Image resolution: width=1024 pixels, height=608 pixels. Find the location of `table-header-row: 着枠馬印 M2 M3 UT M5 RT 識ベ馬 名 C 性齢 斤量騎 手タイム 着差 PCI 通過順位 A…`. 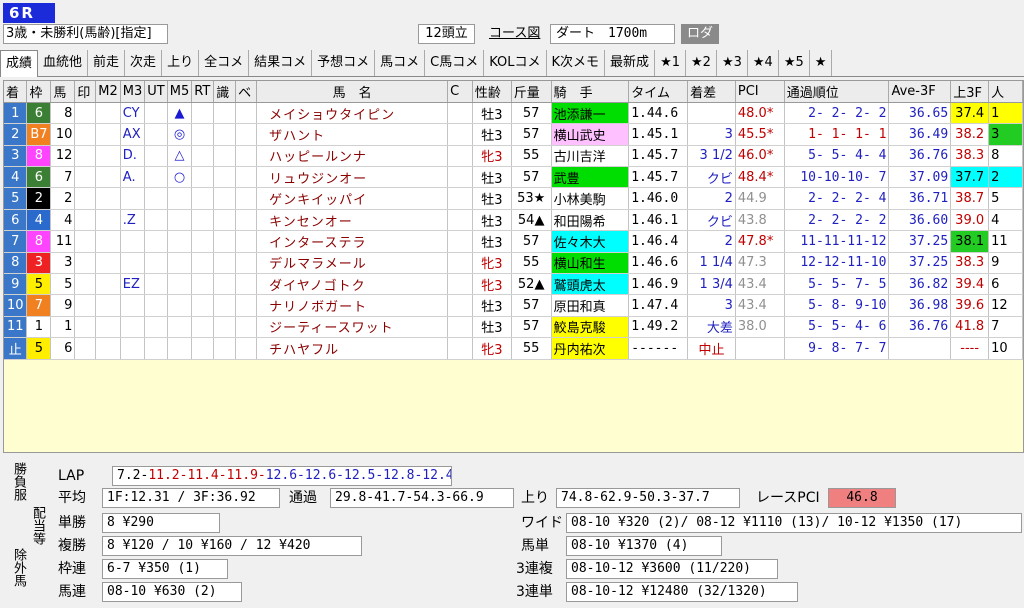

table-header-row: 着枠馬印 M2 M3 UT M5 RT 識ベ馬 名 C 性齢 斤量騎 手タイム 着差 PCI 通過順位 A… is located at coordinates (513, 92).